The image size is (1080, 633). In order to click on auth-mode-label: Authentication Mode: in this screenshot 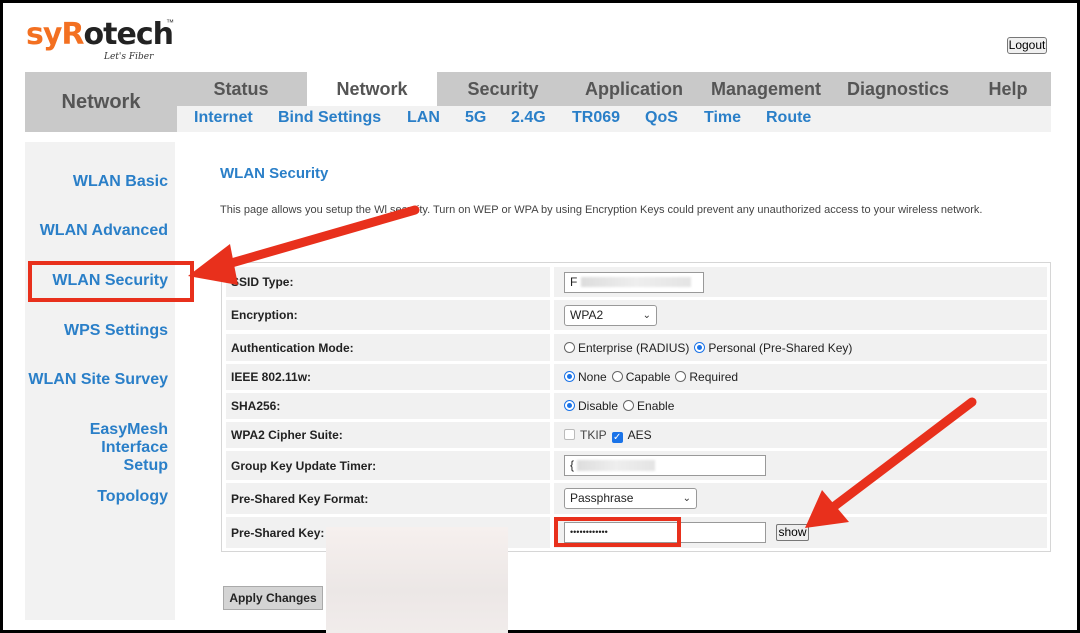, I will do `click(388, 347)`.